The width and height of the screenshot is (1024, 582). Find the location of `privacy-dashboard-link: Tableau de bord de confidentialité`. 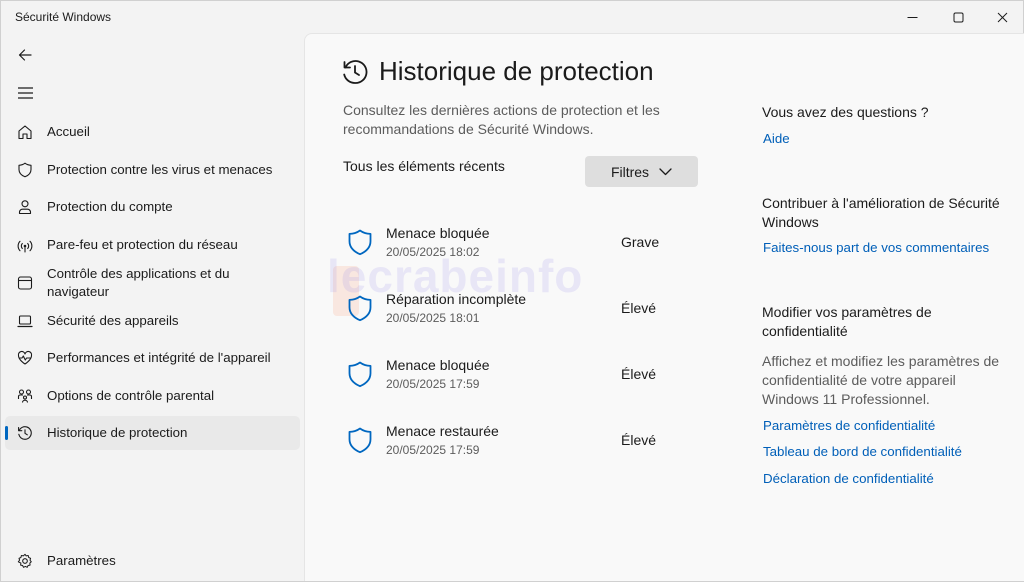

privacy-dashboard-link: Tableau de bord de confidentialité is located at coordinates (862, 451).